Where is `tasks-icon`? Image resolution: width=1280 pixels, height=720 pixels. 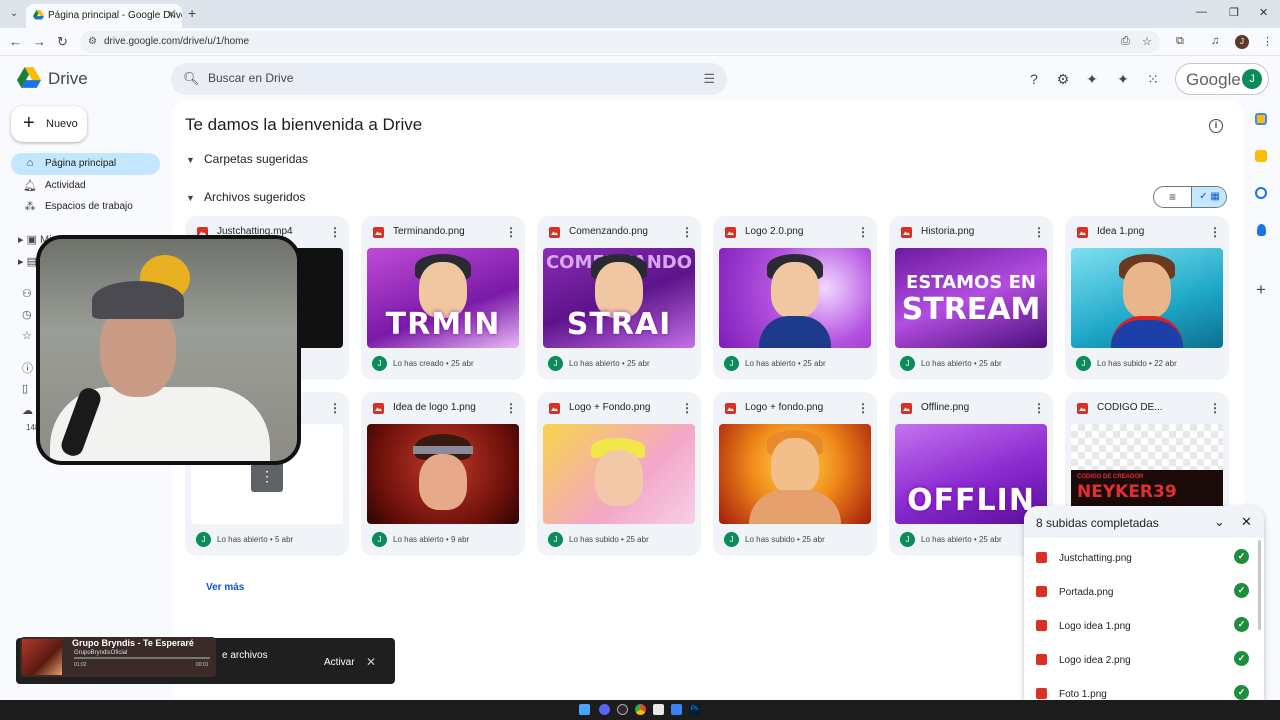
tasks-icon is located at coordinates (1261, 193).